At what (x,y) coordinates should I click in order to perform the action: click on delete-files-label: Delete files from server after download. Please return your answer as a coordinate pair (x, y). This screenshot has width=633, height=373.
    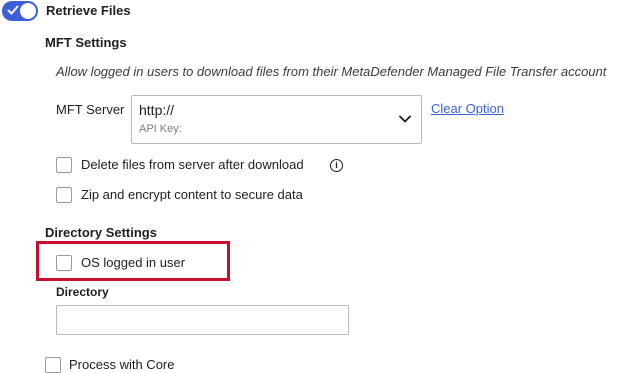
    Looking at the image, I should click on (192, 164).